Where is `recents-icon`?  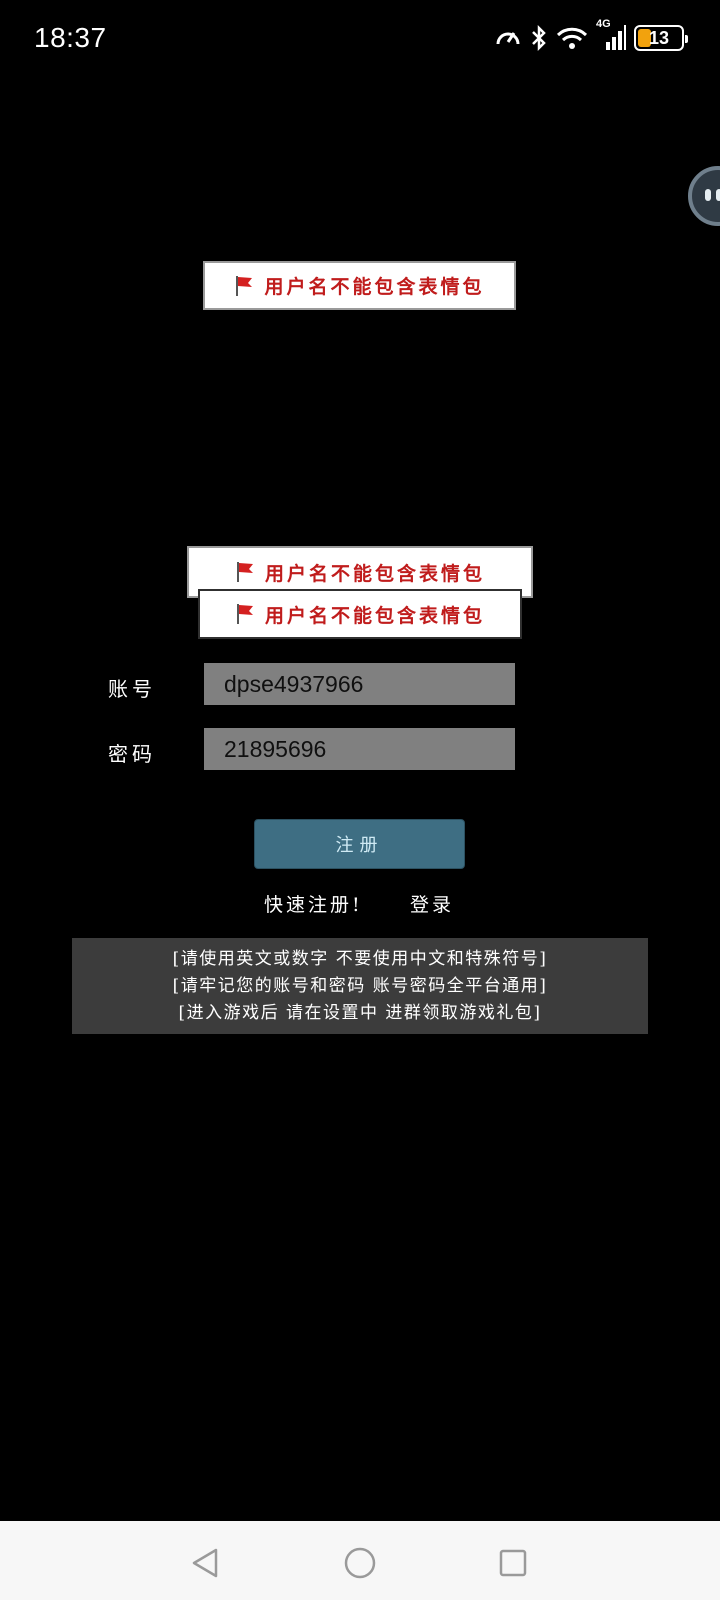 recents-icon is located at coordinates (513, 1563).